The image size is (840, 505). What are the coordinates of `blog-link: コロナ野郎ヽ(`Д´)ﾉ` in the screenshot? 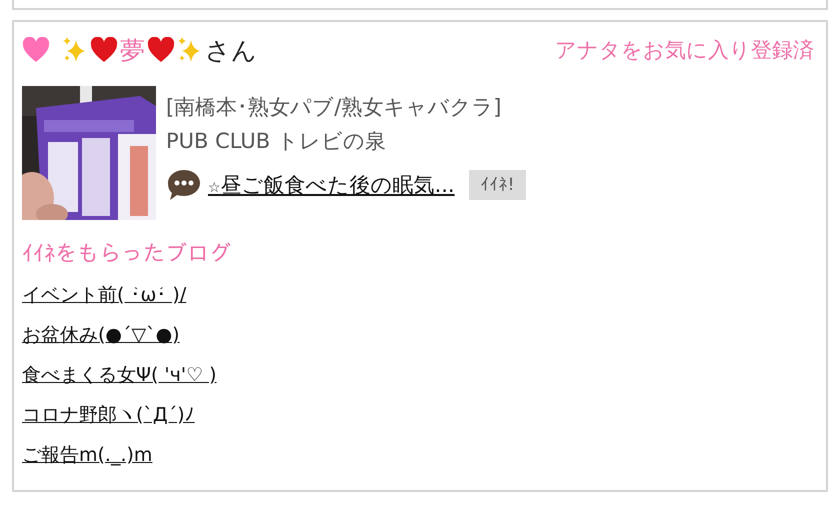 It's located at (108, 415).